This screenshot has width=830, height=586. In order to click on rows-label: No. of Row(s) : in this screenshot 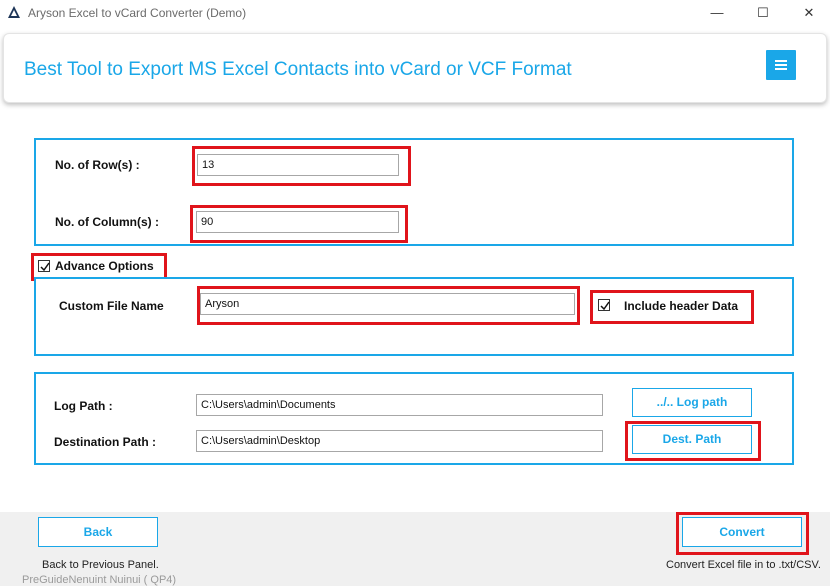, I will do `click(97, 165)`.